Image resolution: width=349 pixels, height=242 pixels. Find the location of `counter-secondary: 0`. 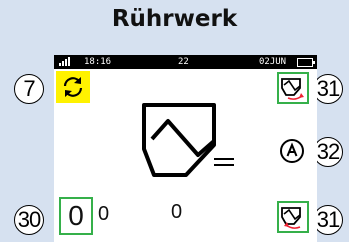

counter-secondary: 0 is located at coordinates (104, 214).